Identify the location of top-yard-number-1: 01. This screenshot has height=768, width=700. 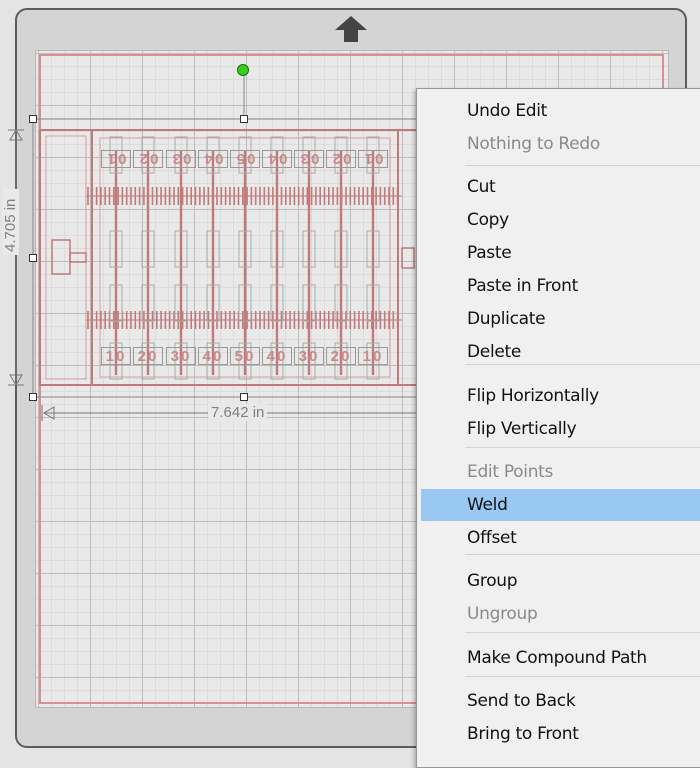
(116, 159).